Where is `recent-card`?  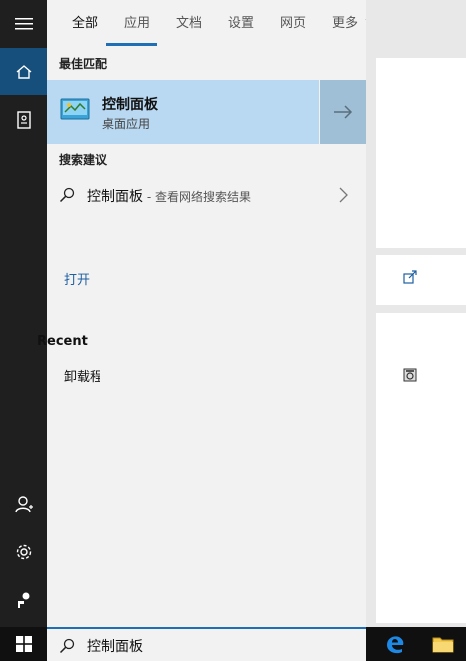
recent-card is located at coordinates (421, 468).